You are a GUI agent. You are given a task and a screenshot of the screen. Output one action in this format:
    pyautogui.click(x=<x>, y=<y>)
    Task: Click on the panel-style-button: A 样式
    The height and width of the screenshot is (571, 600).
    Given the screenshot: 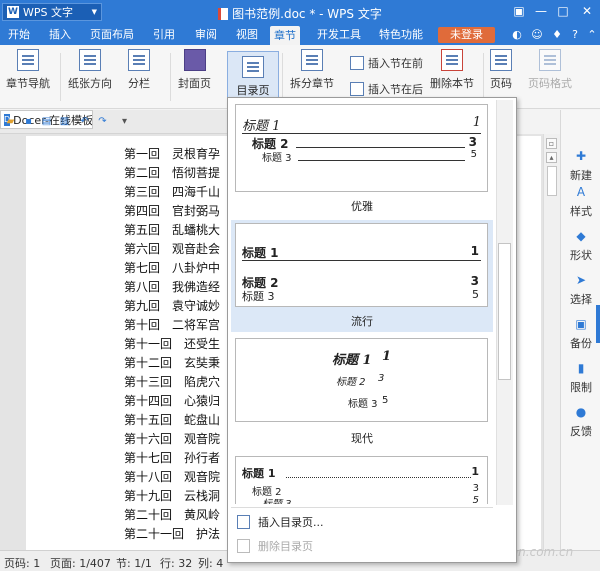 What is the action you would take?
    pyautogui.click(x=580, y=201)
    